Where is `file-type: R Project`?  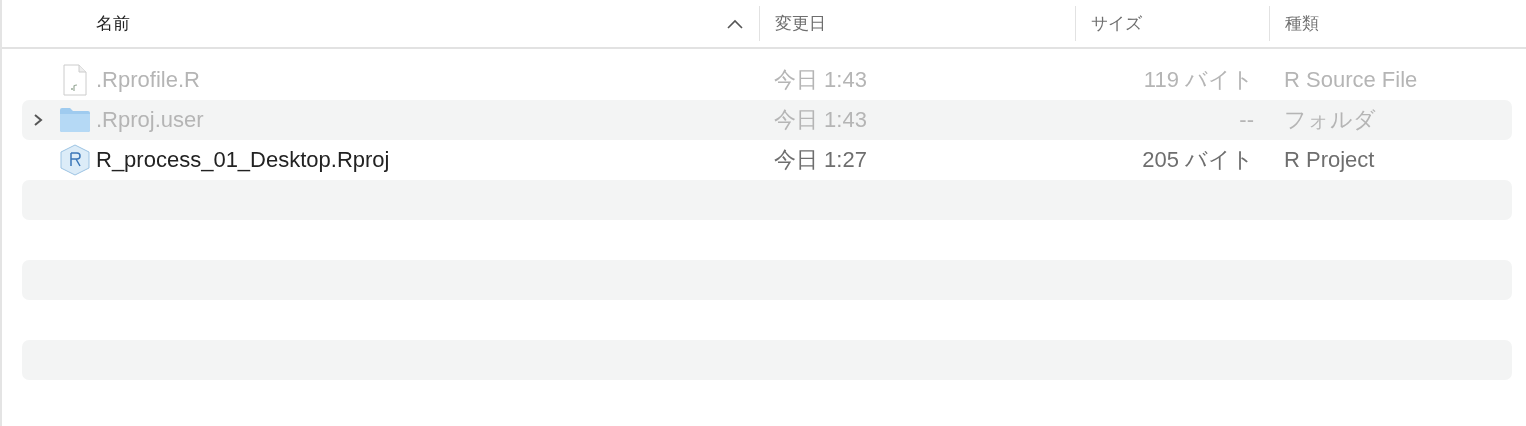
file-type: R Project is located at coordinates (1329, 160).